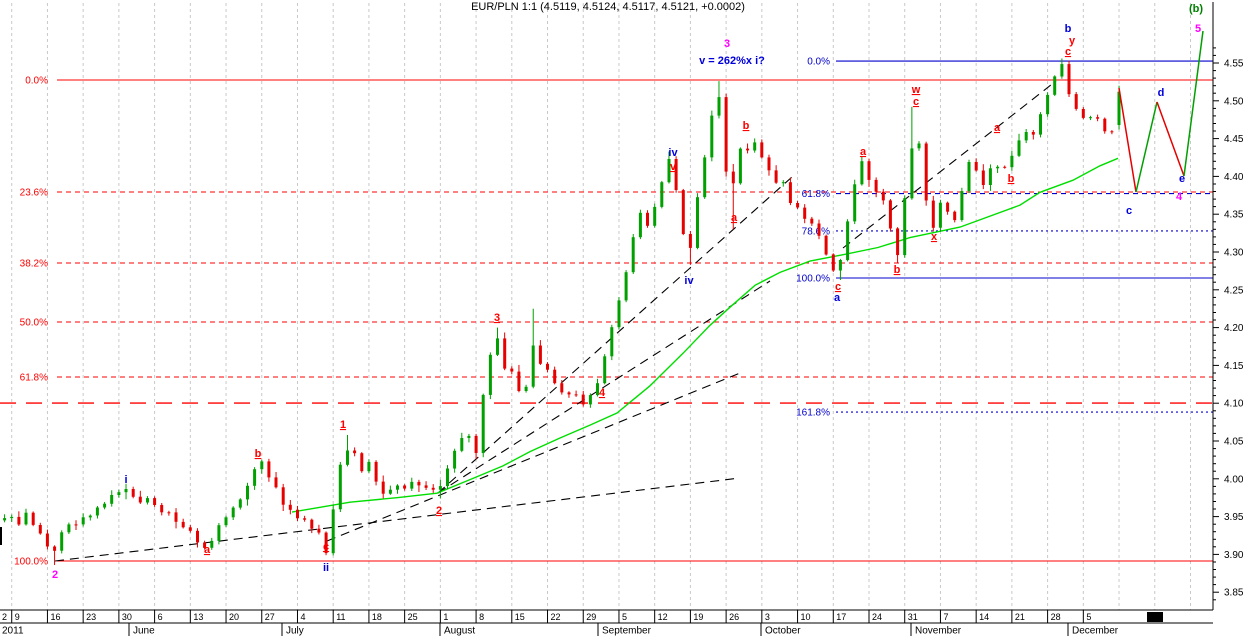 This screenshot has height=636, width=1250. Describe the element at coordinates (816, 194) in the screenshot. I see `fib-blue-label: 61.8%` at that location.